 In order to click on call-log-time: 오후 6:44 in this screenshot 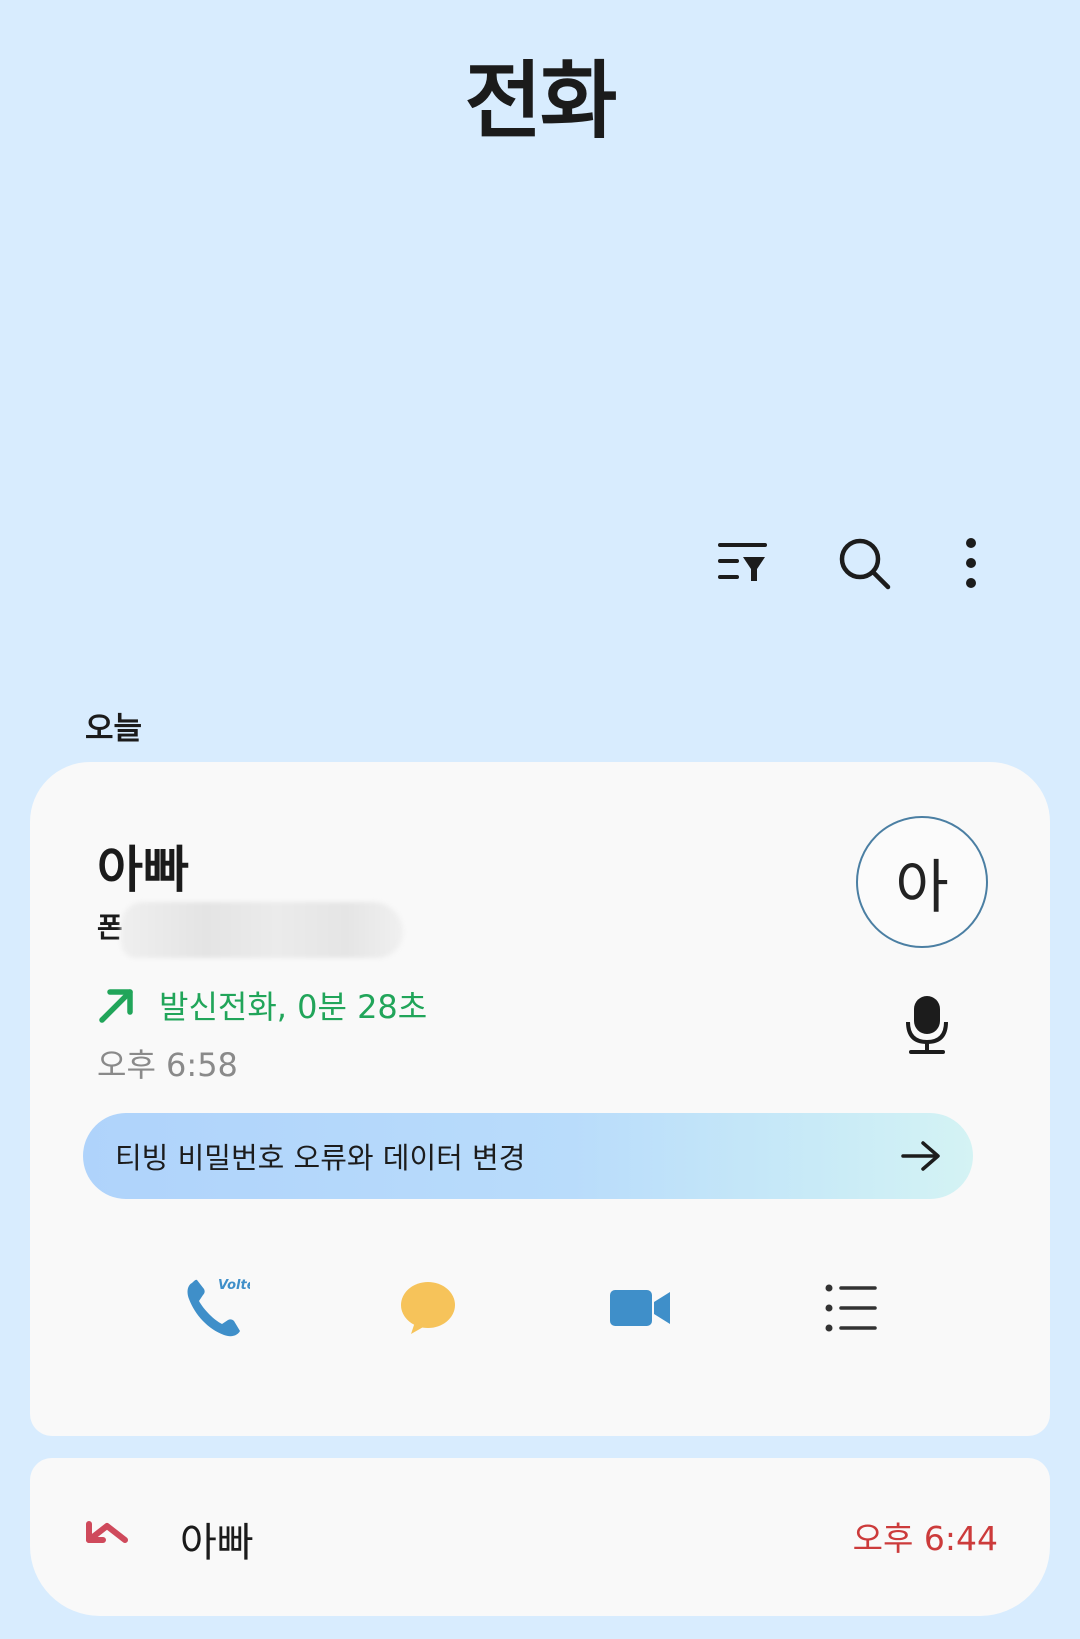, I will do `click(925, 1538)`.